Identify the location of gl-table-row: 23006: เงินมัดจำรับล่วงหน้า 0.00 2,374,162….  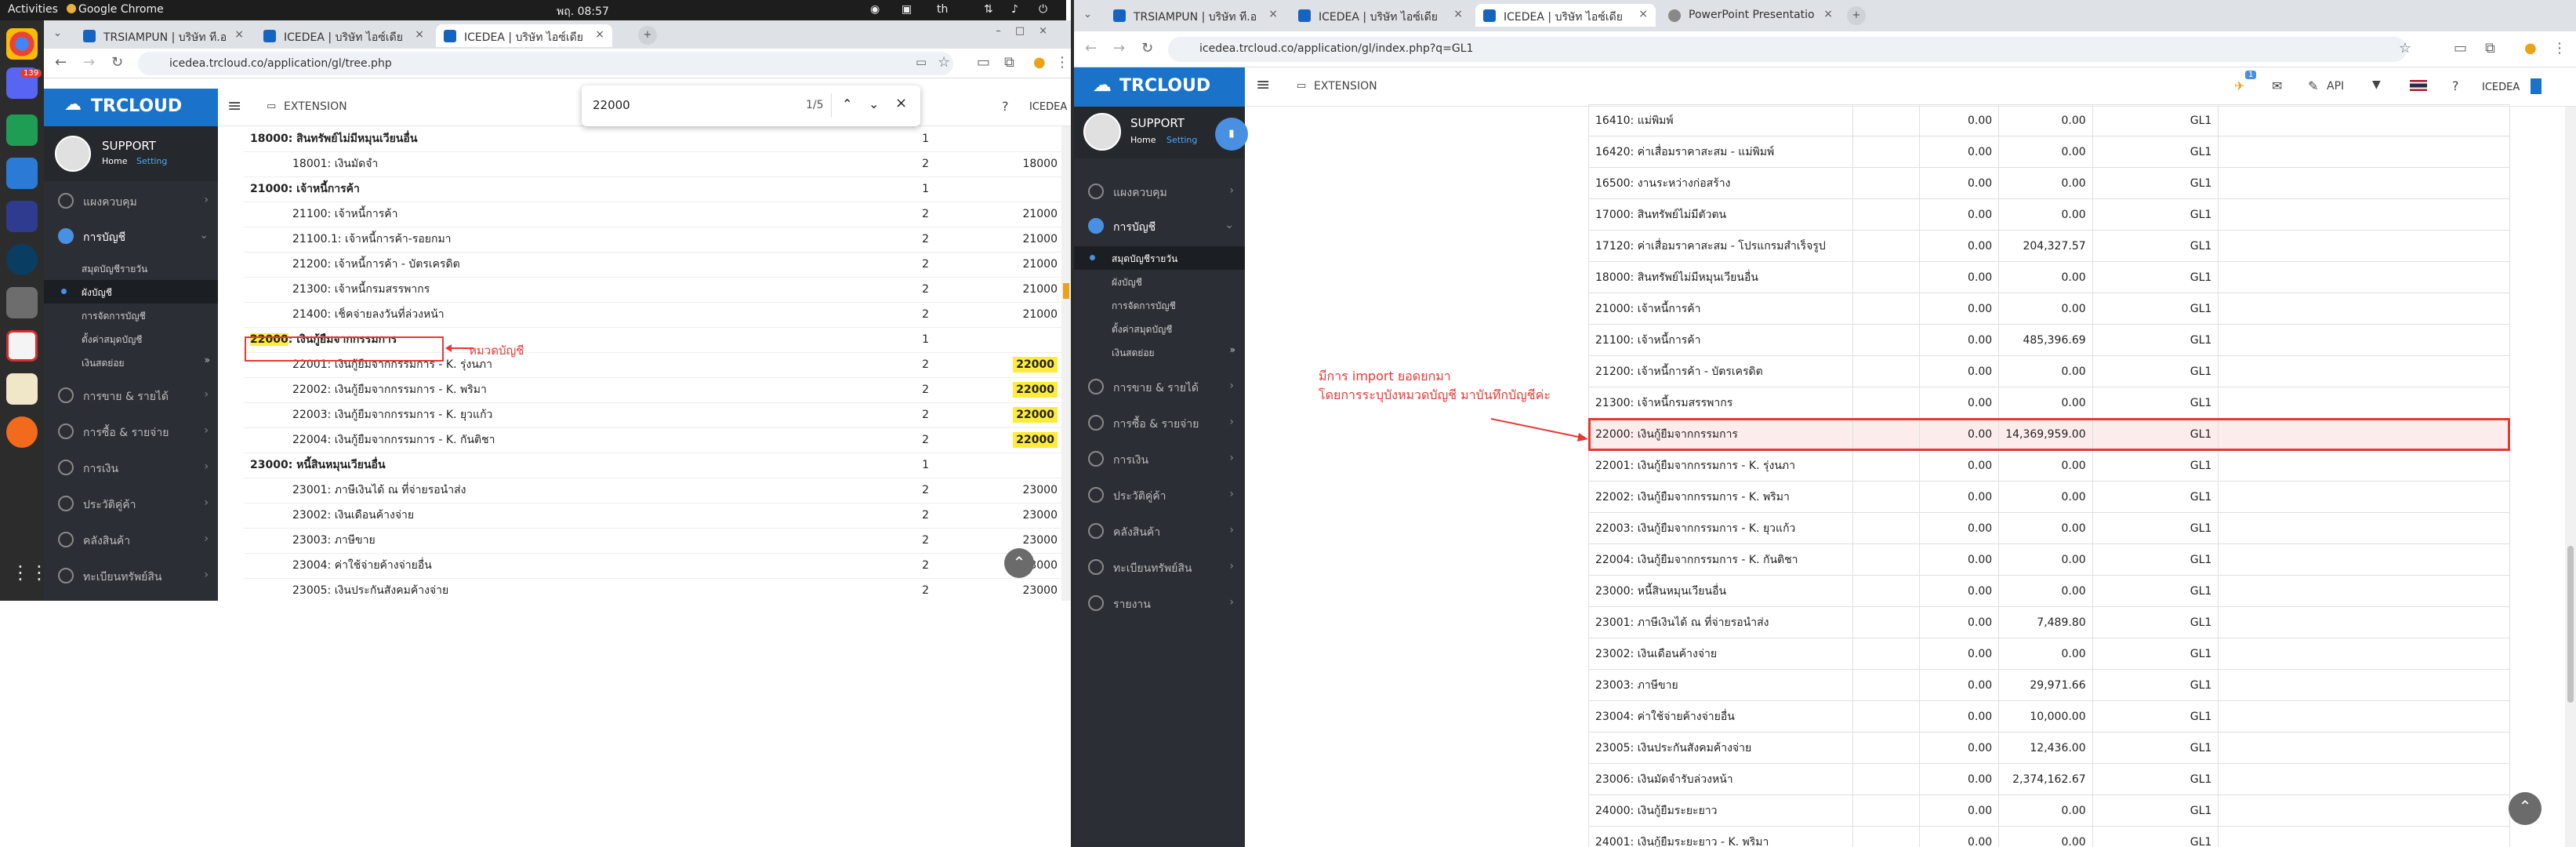
(2049, 779).